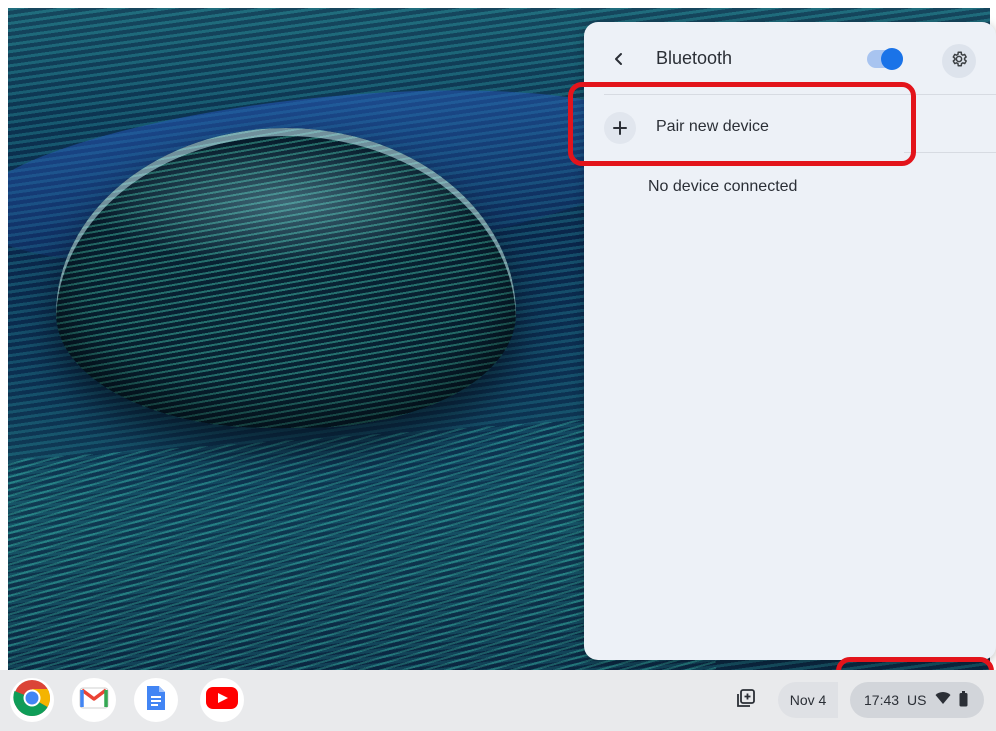  I want to click on gmail-app-button, so click(94, 700).